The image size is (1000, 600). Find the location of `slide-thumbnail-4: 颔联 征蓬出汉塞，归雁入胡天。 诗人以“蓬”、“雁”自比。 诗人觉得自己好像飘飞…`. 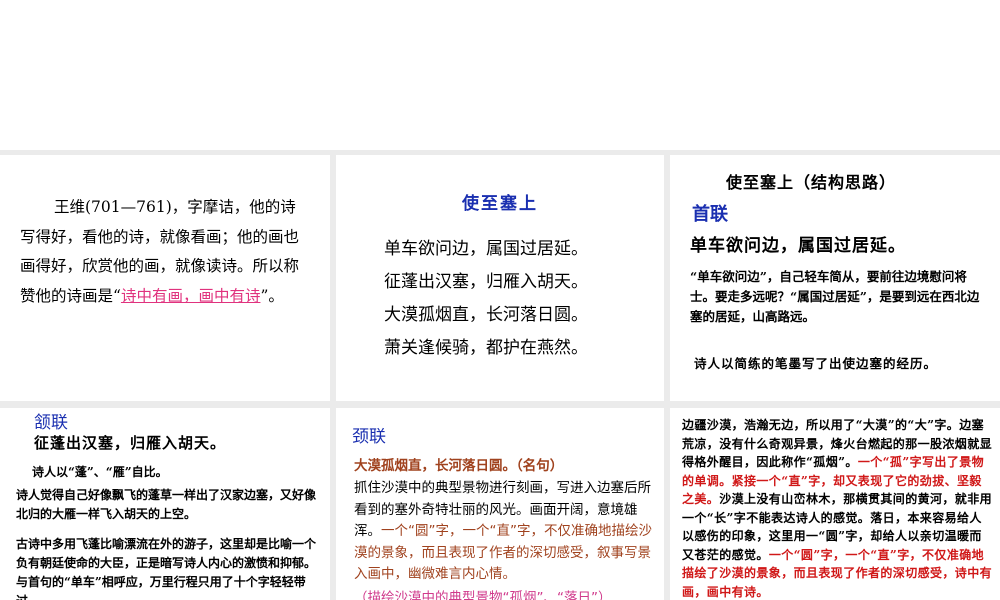

slide-thumbnail-4: 颔联 征蓬出汉塞，归雁入胡天。 诗人以“蓬”、“雁”自比。 诗人觉得自己好像飘飞… is located at coordinates (165, 504).